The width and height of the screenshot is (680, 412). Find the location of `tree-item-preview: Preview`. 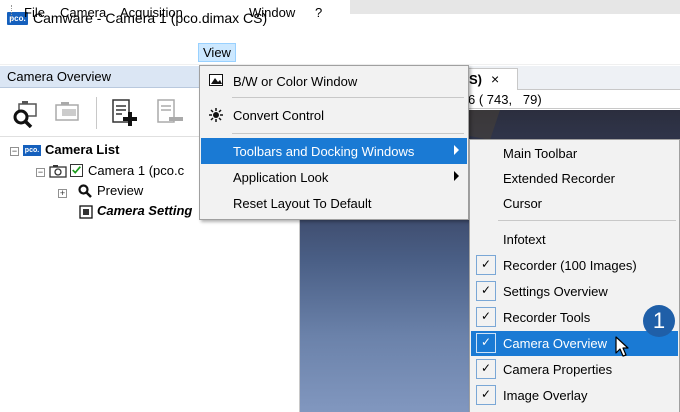

tree-item-preview: Preview is located at coordinates (120, 190).